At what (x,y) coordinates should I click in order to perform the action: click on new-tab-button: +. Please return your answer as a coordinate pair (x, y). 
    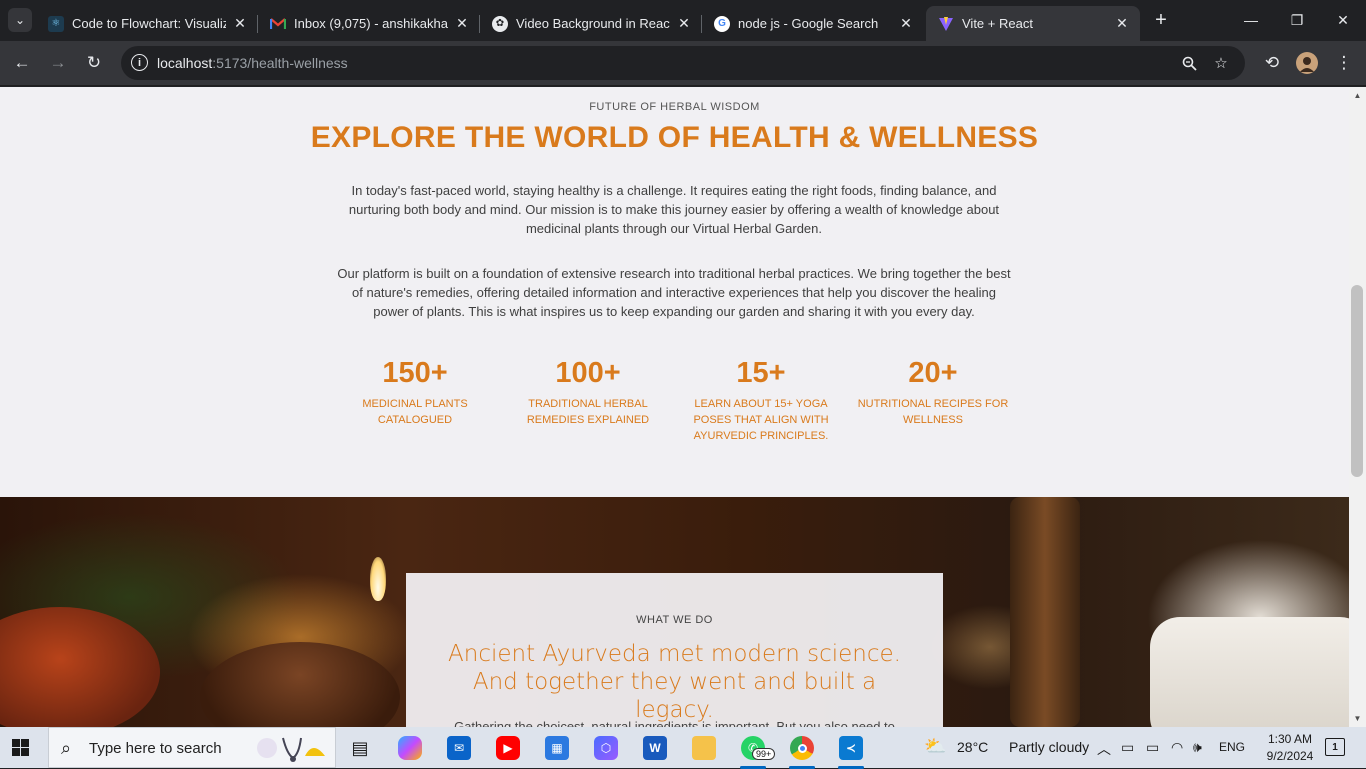
    Looking at the image, I should click on (1161, 20).